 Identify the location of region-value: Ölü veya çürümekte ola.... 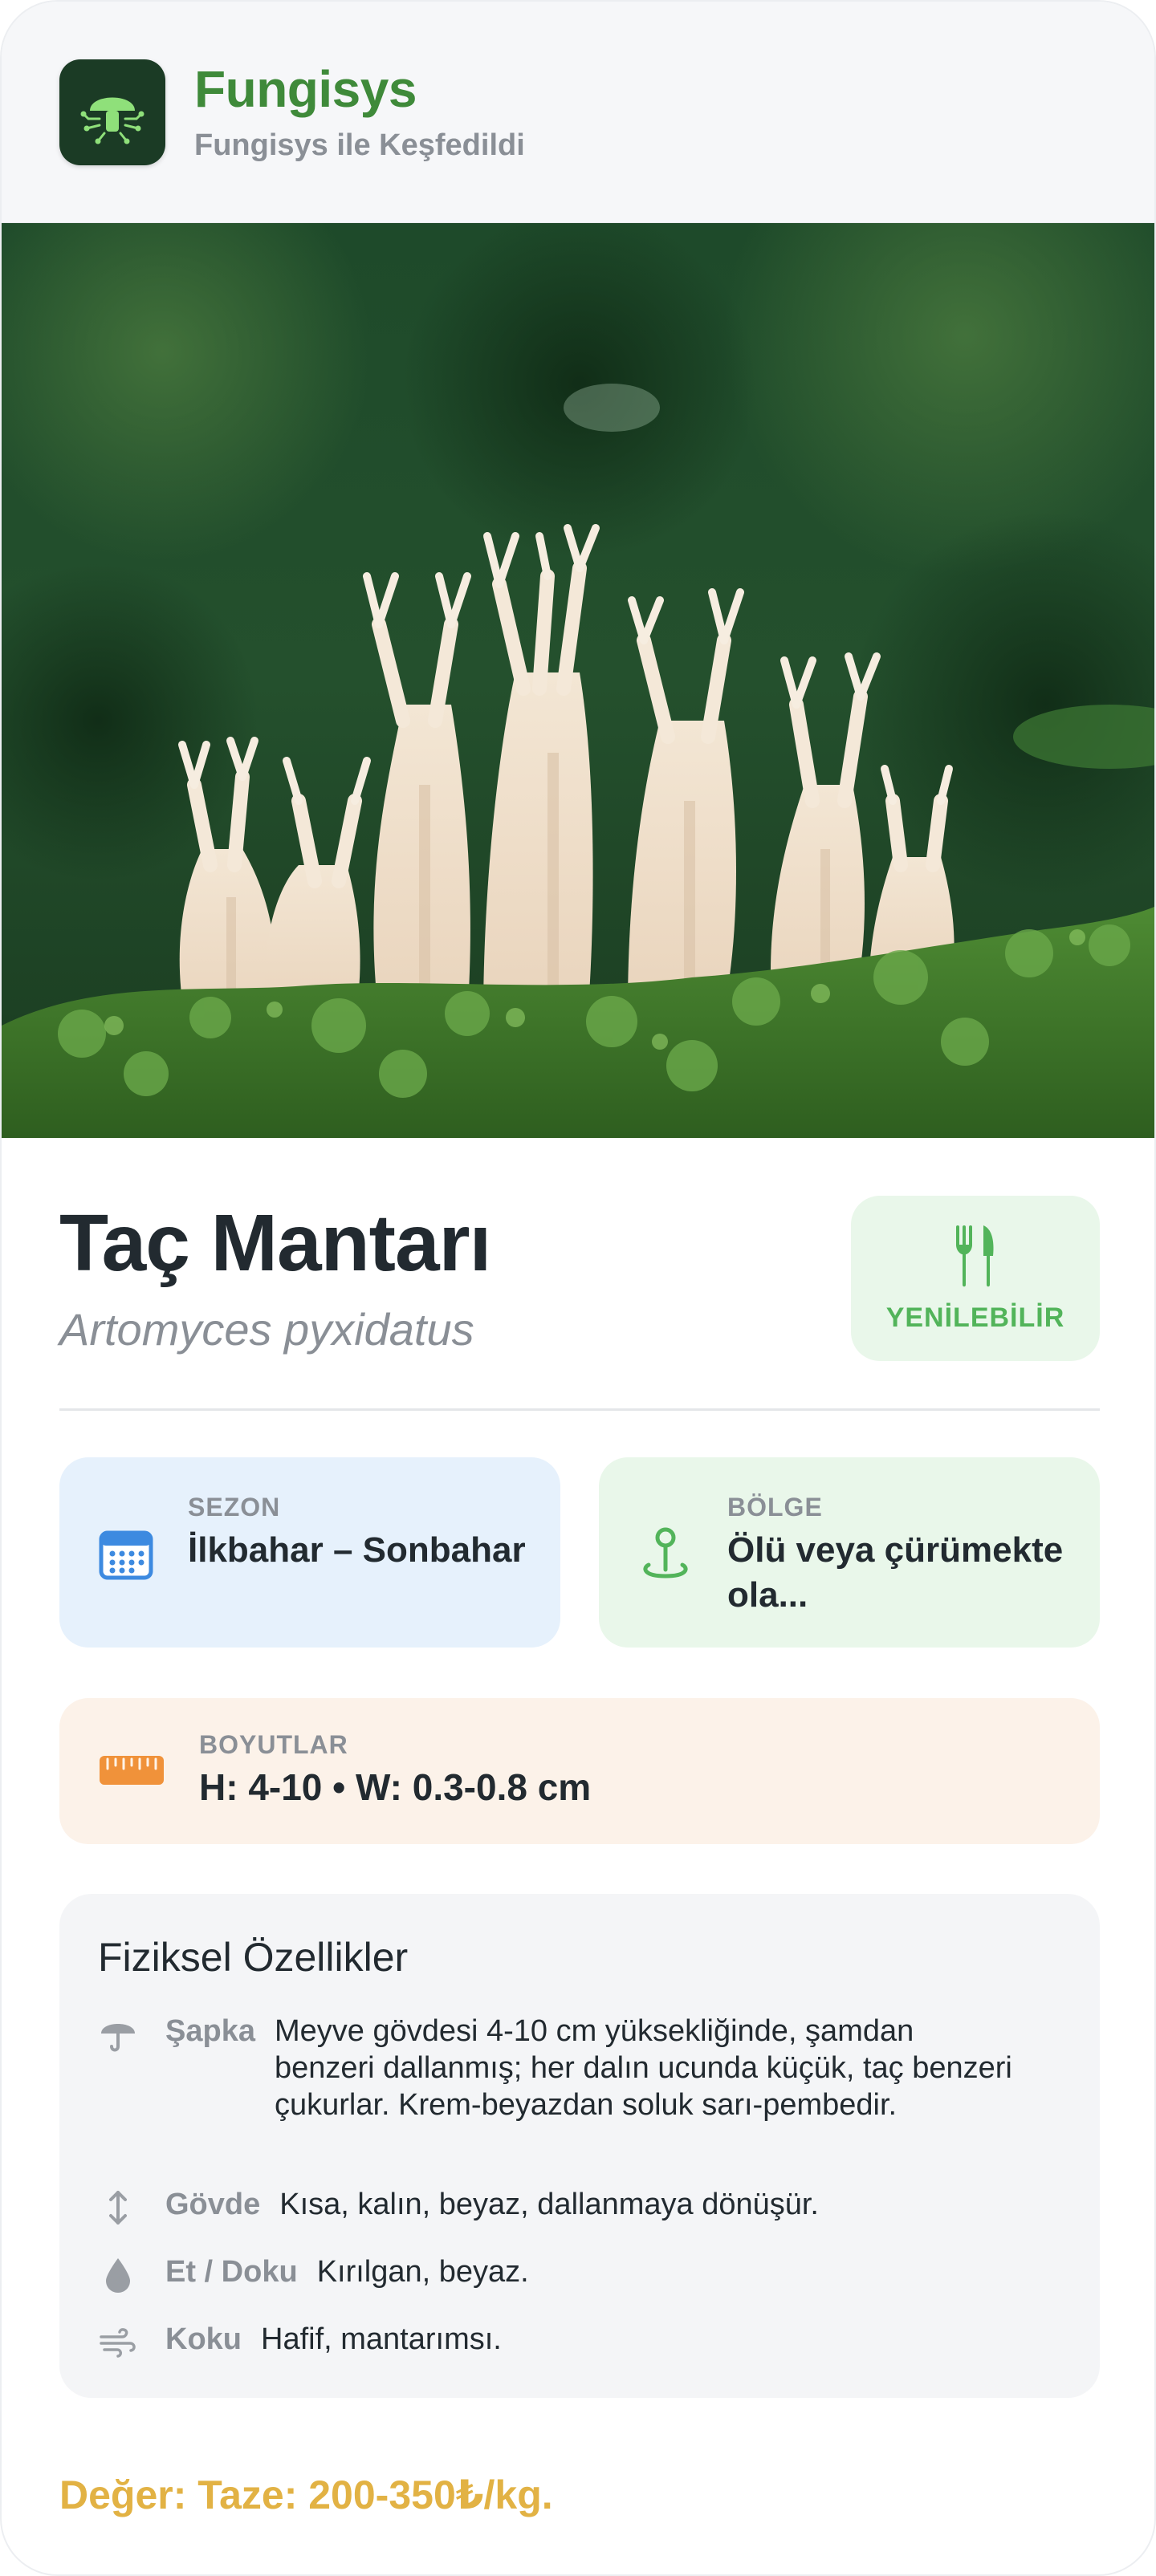
(896, 1572).